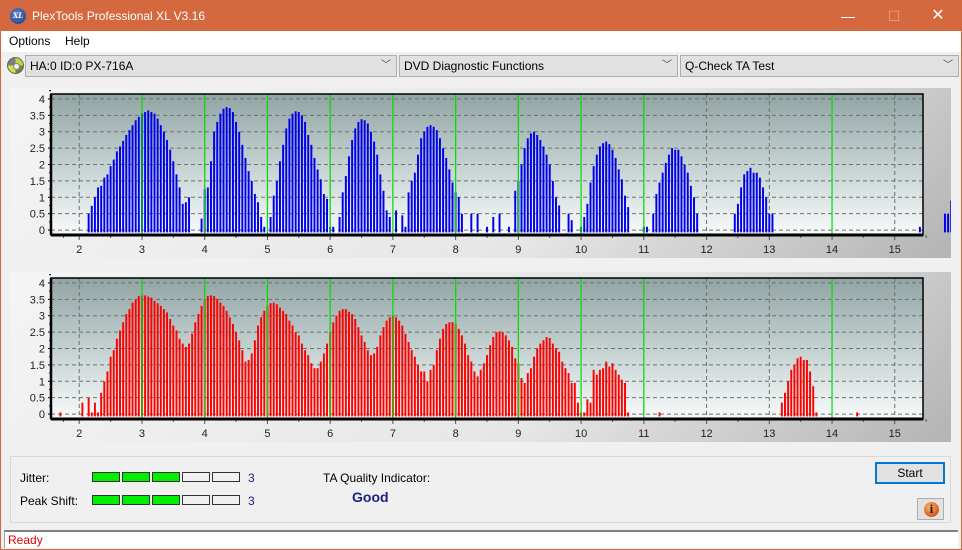 The width and height of the screenshot is (962, 550). What do you see at coordinates (456, 250) in the screenshot?
I see `x-tick-label: 8` at bounding box center [456, 250].